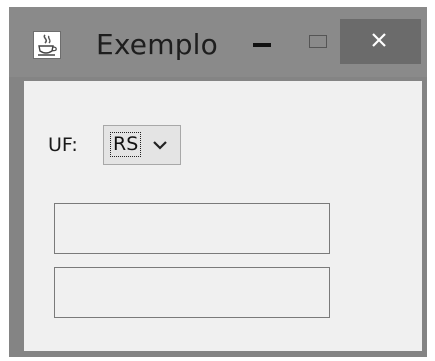 This screenshot has height=361, width=435. Describe the element at coordinates (160, 145) in the screenshot. I see `chevron-down-icon` at that location.